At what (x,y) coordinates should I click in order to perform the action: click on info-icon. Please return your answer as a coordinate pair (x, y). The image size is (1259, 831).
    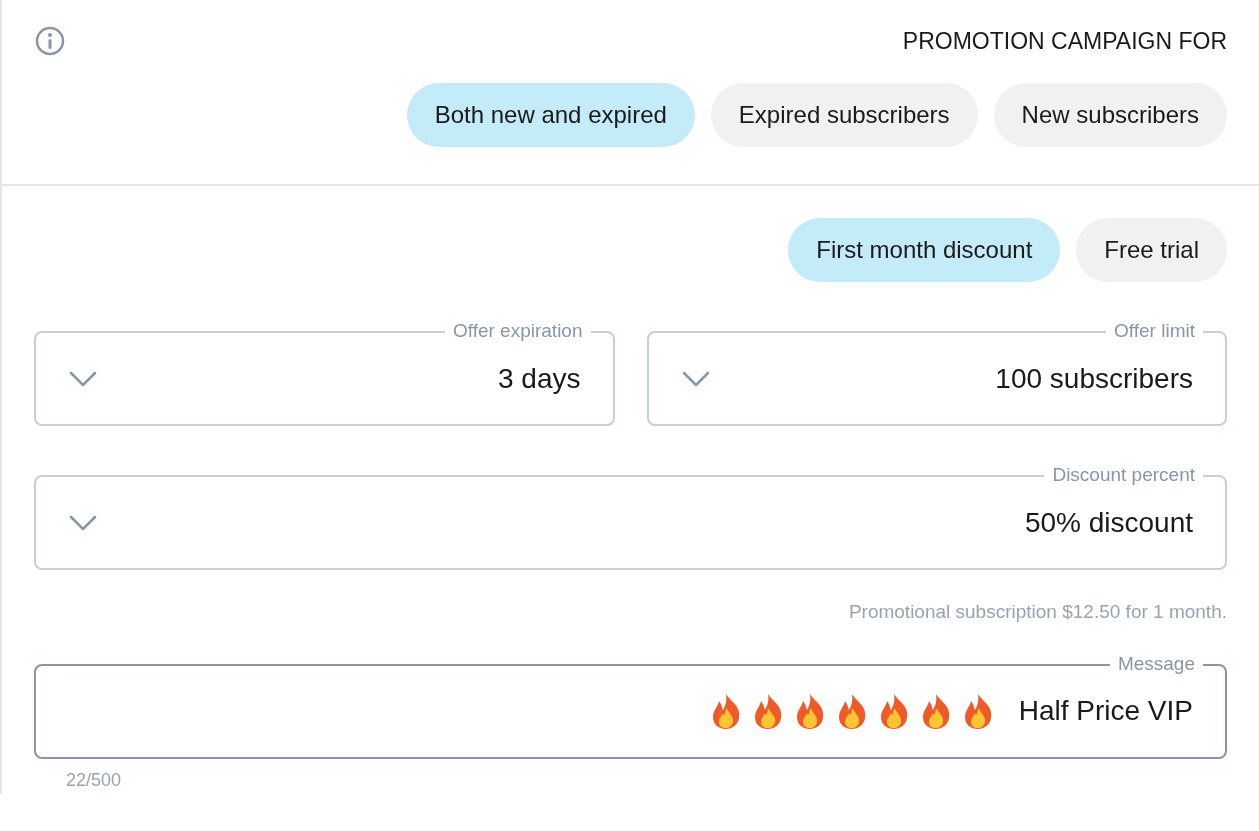
    Looking at the image, I should click on (50, 41).